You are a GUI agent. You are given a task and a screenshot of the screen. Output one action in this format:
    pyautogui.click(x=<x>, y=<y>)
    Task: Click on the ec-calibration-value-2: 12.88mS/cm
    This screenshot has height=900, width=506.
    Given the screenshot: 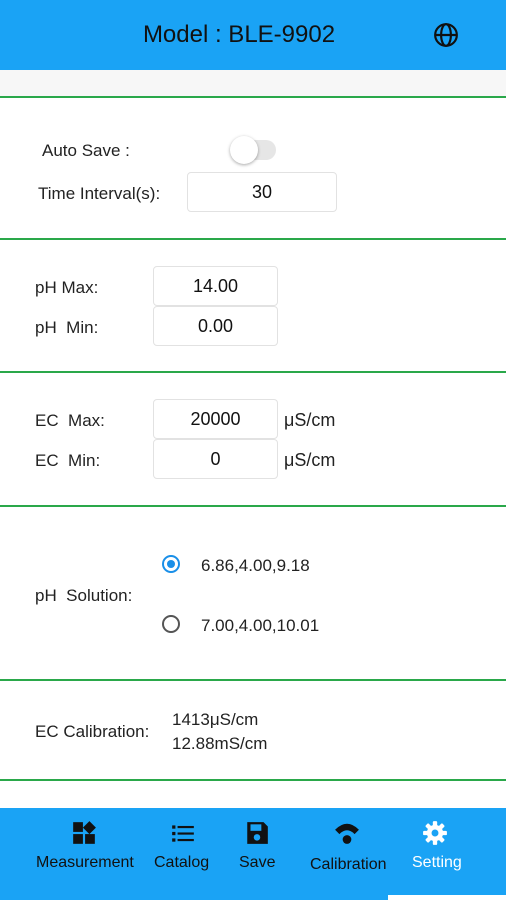 What is the action you would take?
    pyautogui.click(x=220, y=743)
    